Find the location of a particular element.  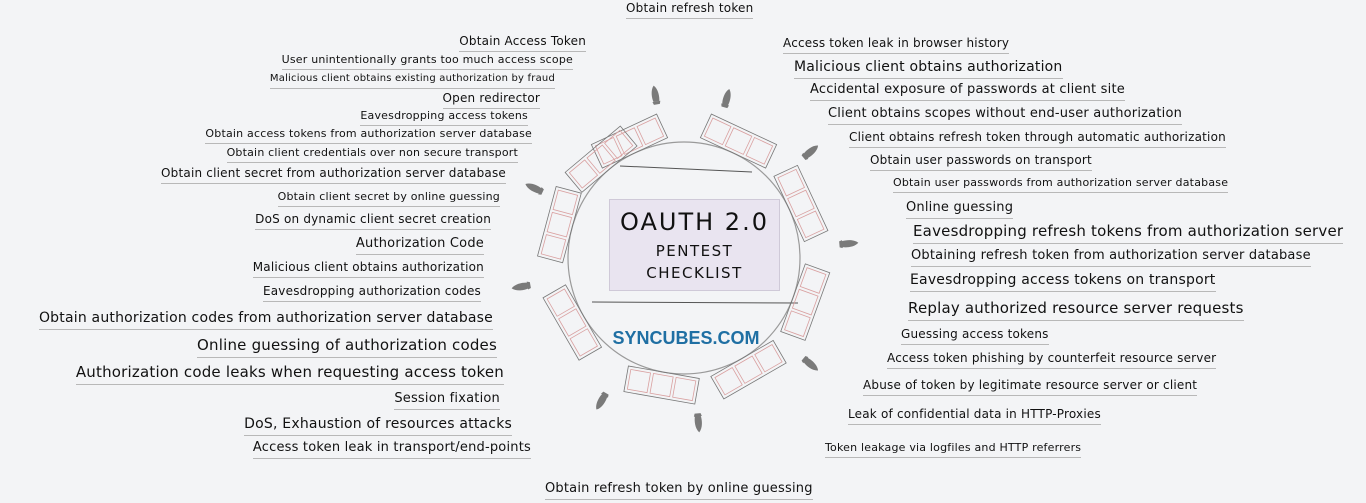

left-item: Online guessing of authorization codes is located at coordinates (347, 348).